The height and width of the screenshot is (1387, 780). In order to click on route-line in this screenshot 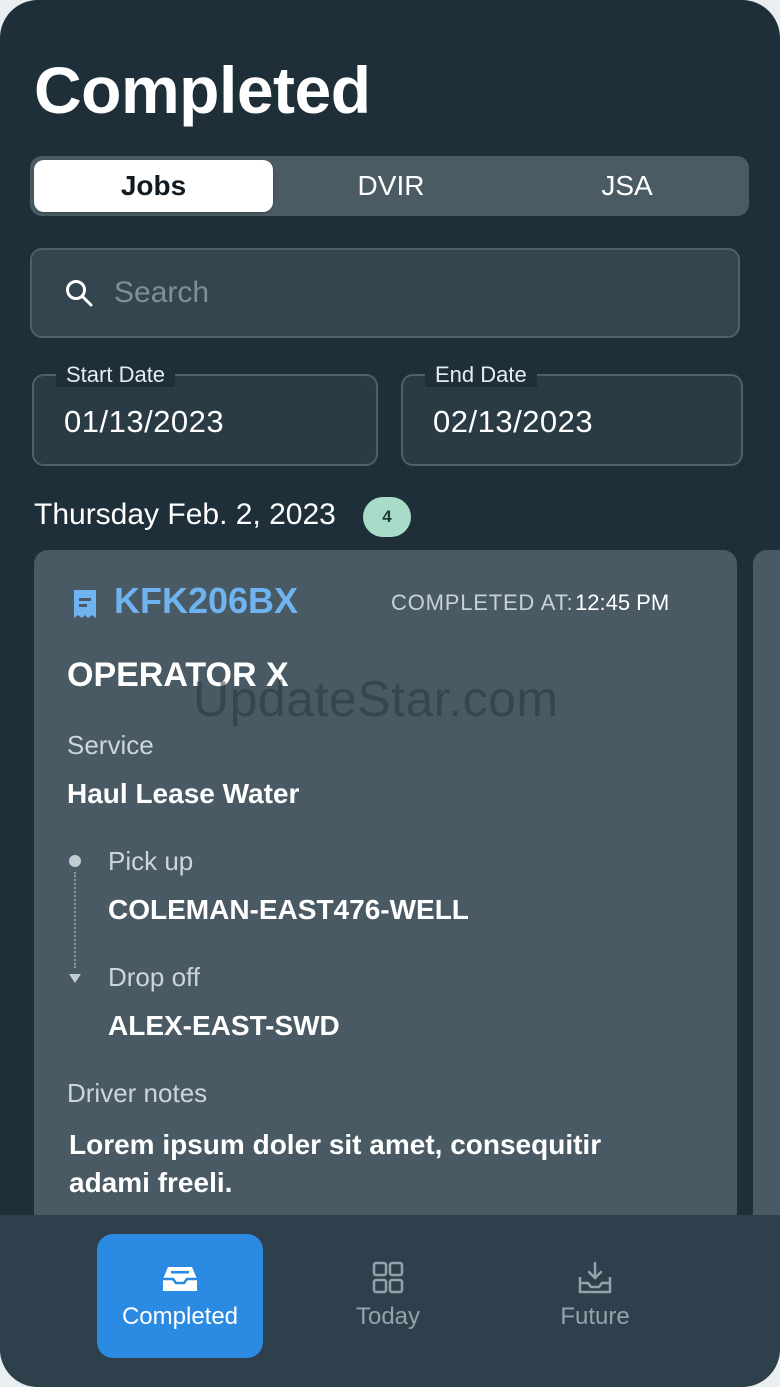, I will do `click(75, 920)`.